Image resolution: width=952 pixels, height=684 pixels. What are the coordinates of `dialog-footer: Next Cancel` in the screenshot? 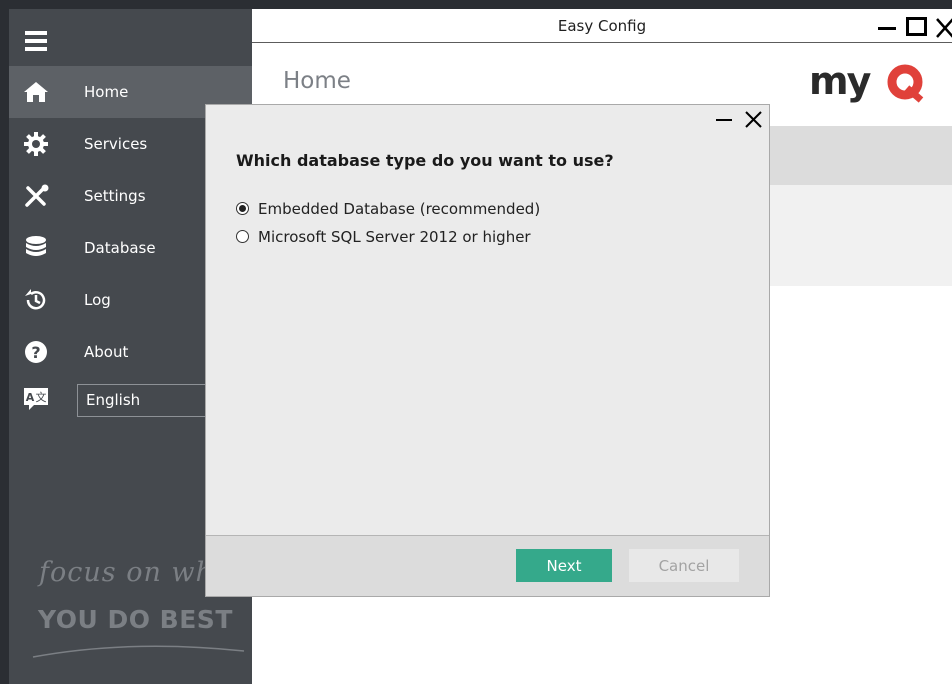 It's located at (487, 565).